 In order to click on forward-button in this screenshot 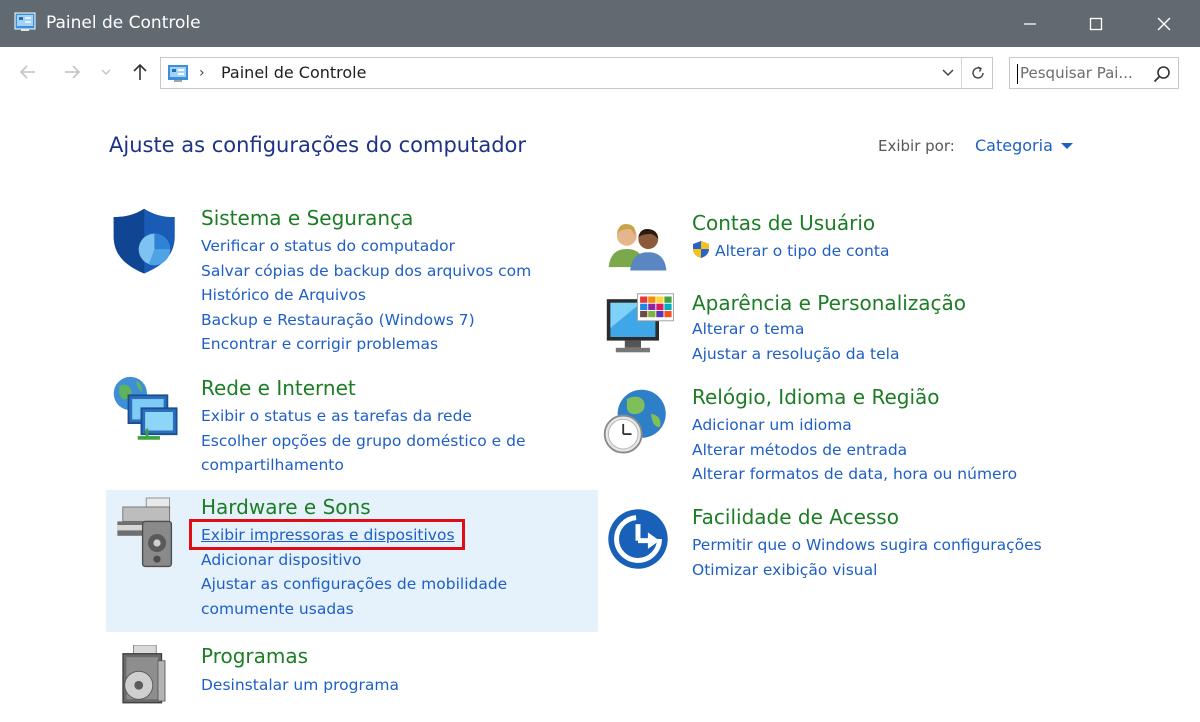, I will do `click(72, 72)`.